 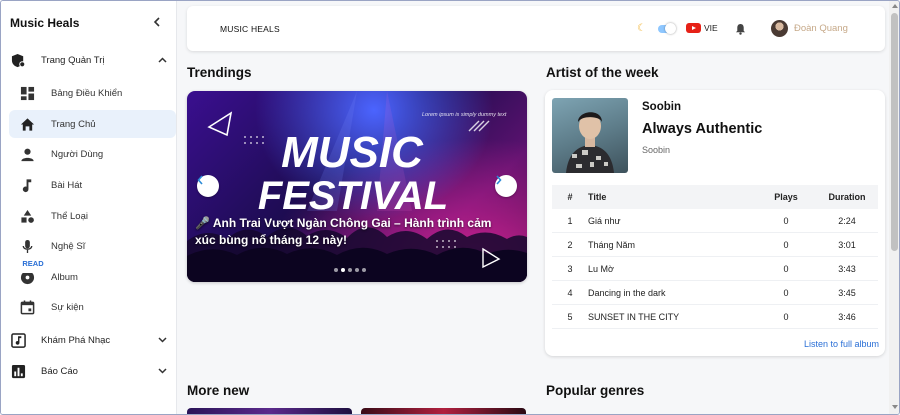 I want to click on bar-chart-icon, so click(x=18, y=371).